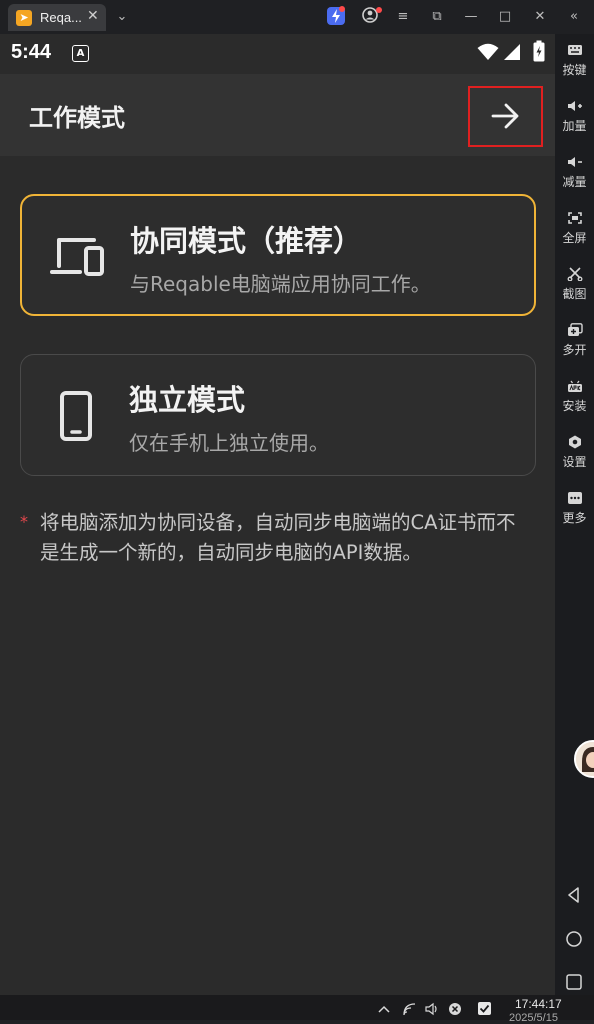  Describe the element at coordinates (484, 1008) in the screenshot. I see `checkbox-tray-icon` at that location.